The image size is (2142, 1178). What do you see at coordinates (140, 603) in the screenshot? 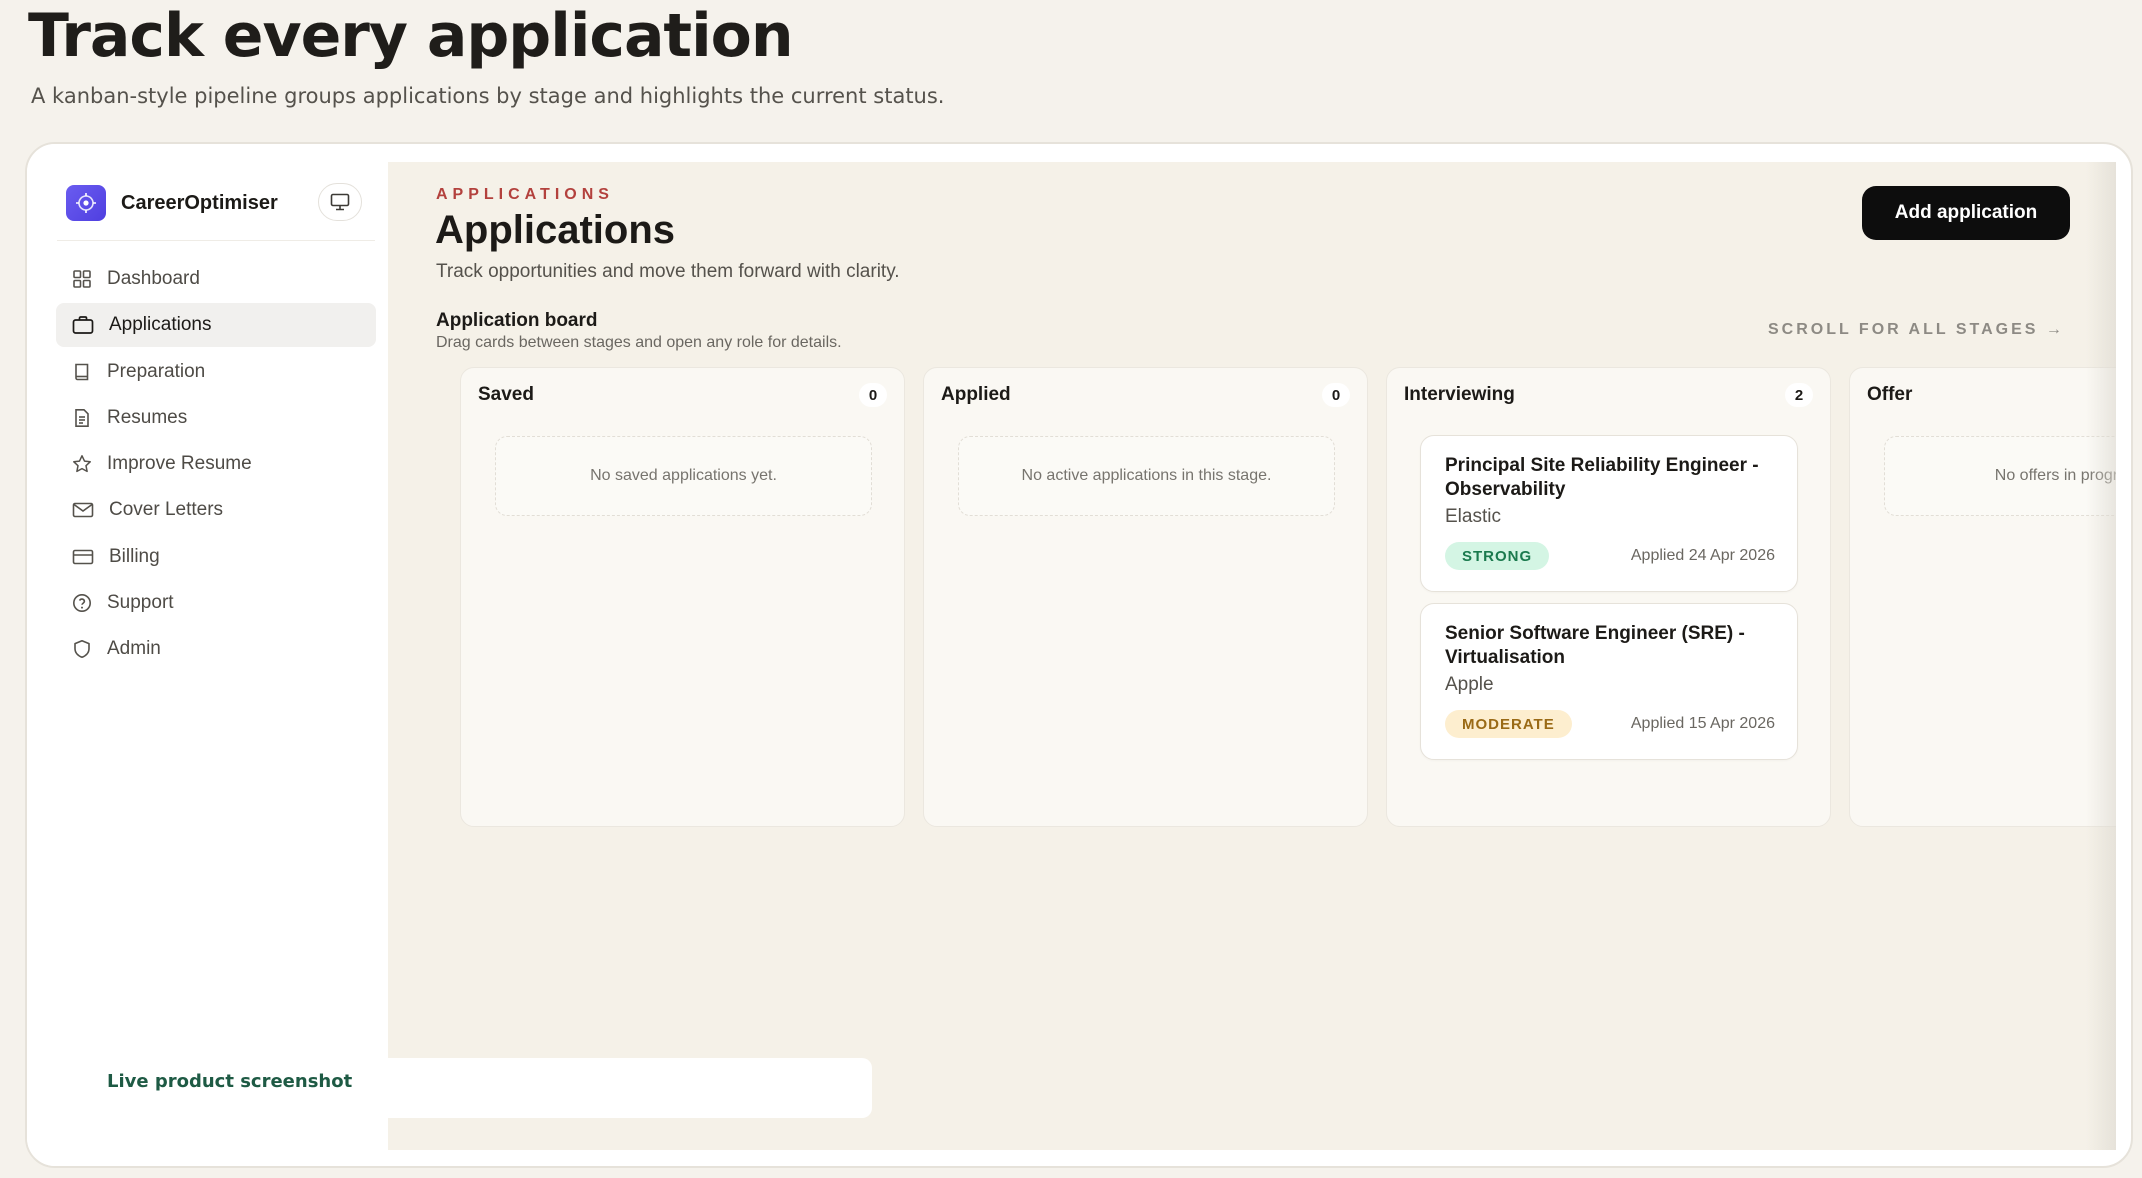
I see `sidebar-item-label: Support` at bounding box center [140, 603].